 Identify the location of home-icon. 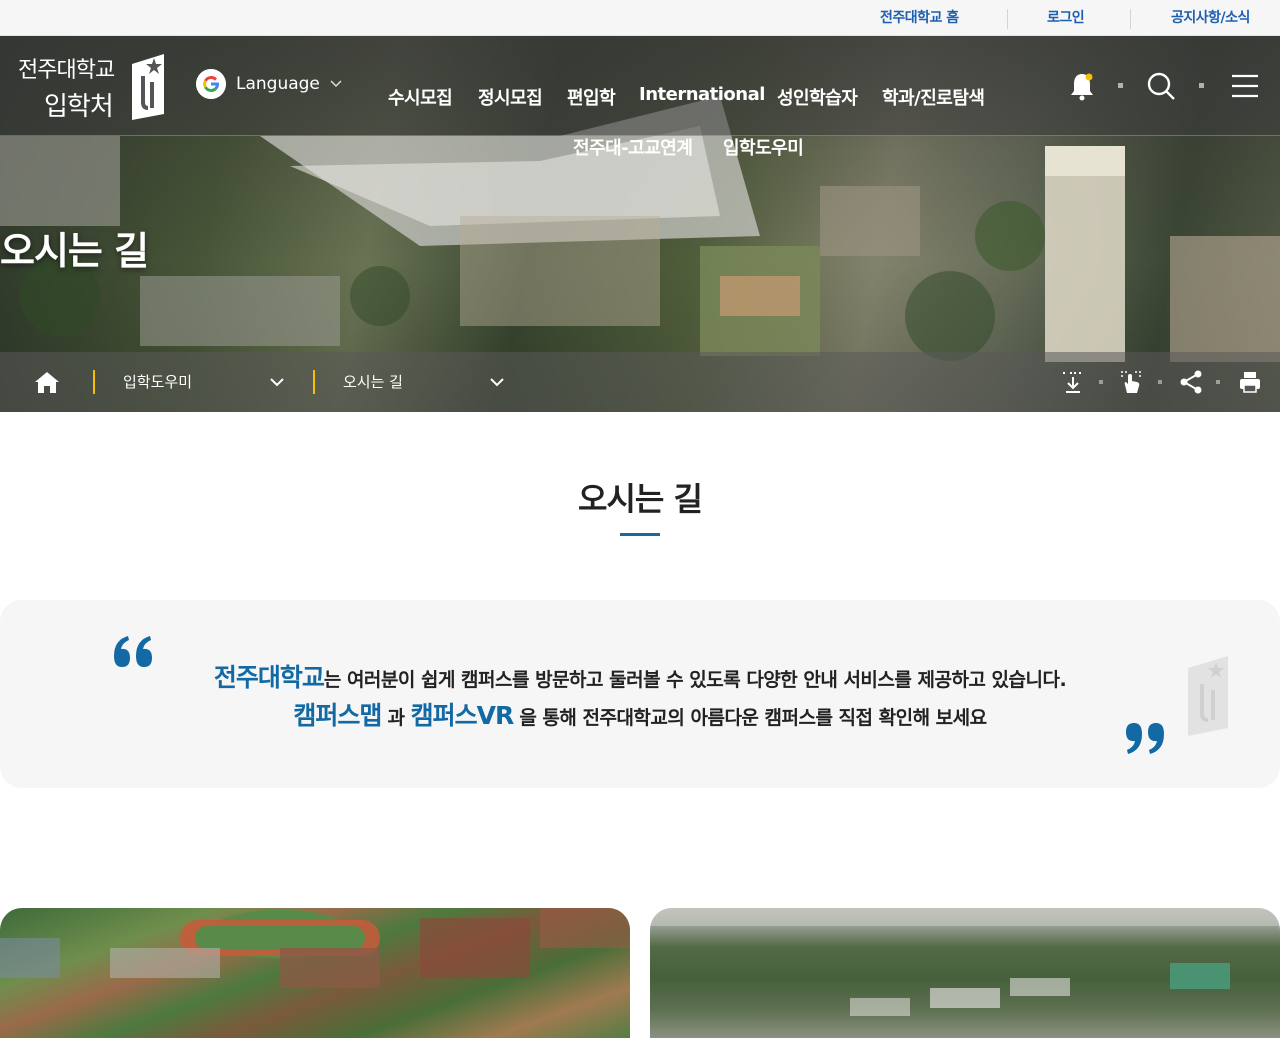
(47, 382).